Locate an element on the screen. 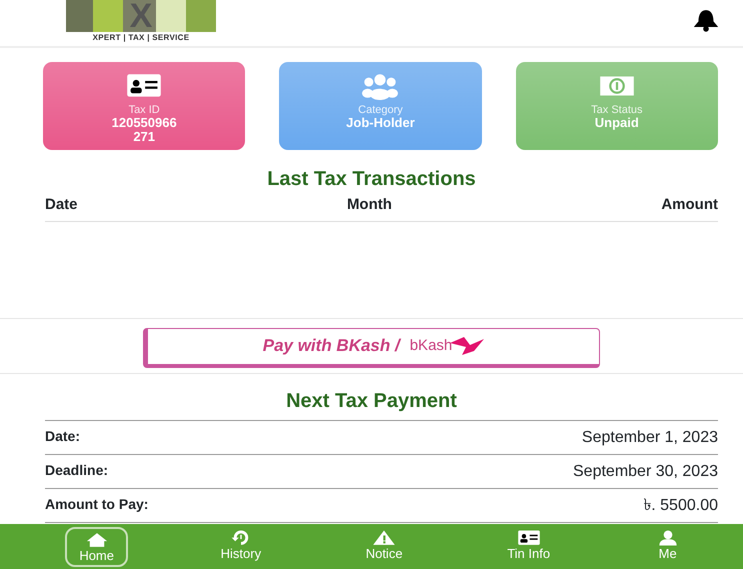 This screenshot has width=743, height=569. row-label: Amount to Pay: is located at coordinates (96, 504).